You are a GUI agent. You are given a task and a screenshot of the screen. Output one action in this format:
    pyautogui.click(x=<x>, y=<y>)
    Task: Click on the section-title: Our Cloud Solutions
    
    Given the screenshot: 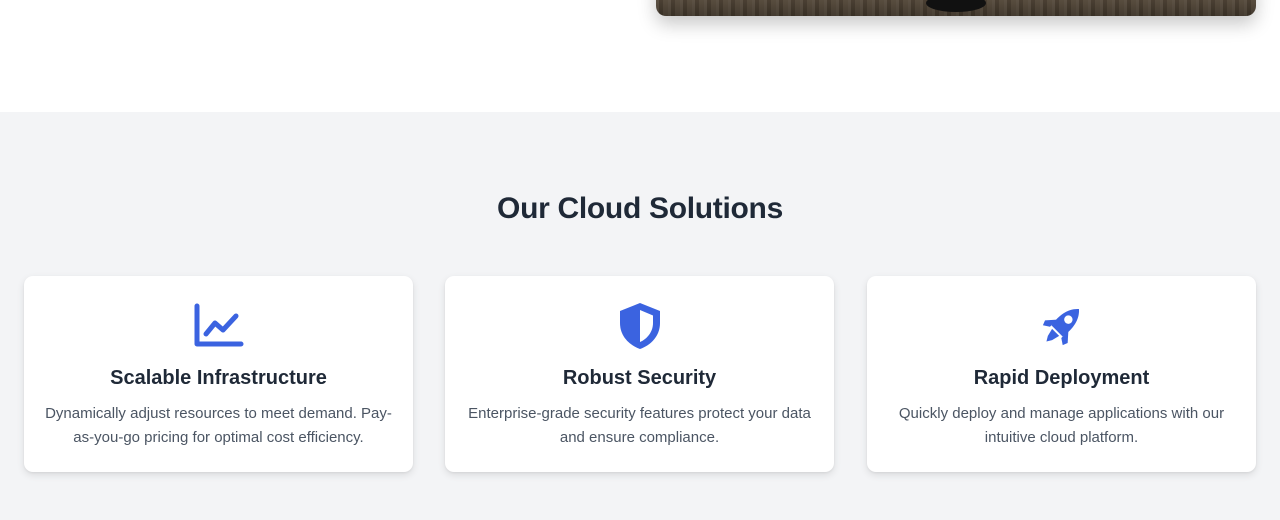 What is the action you would take?
    pyautogui.click(x=640, y=208)
    